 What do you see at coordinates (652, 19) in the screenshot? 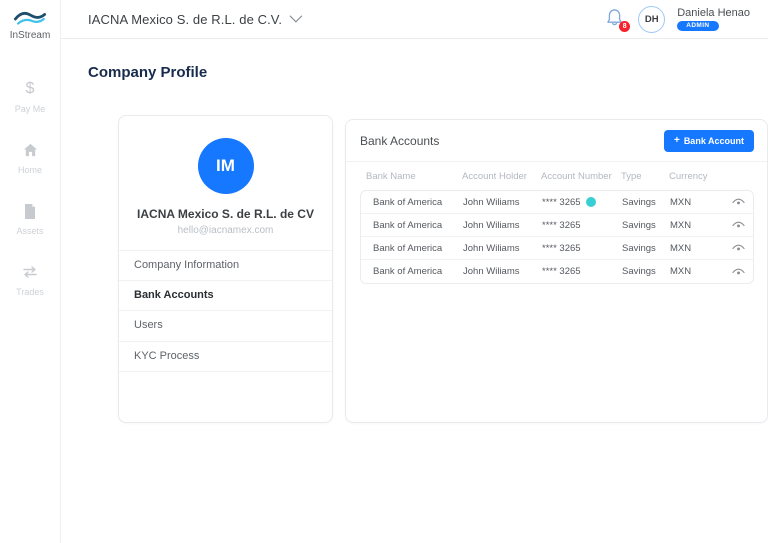
I see `user-avatar: DH` at bounding box center [652, 19].